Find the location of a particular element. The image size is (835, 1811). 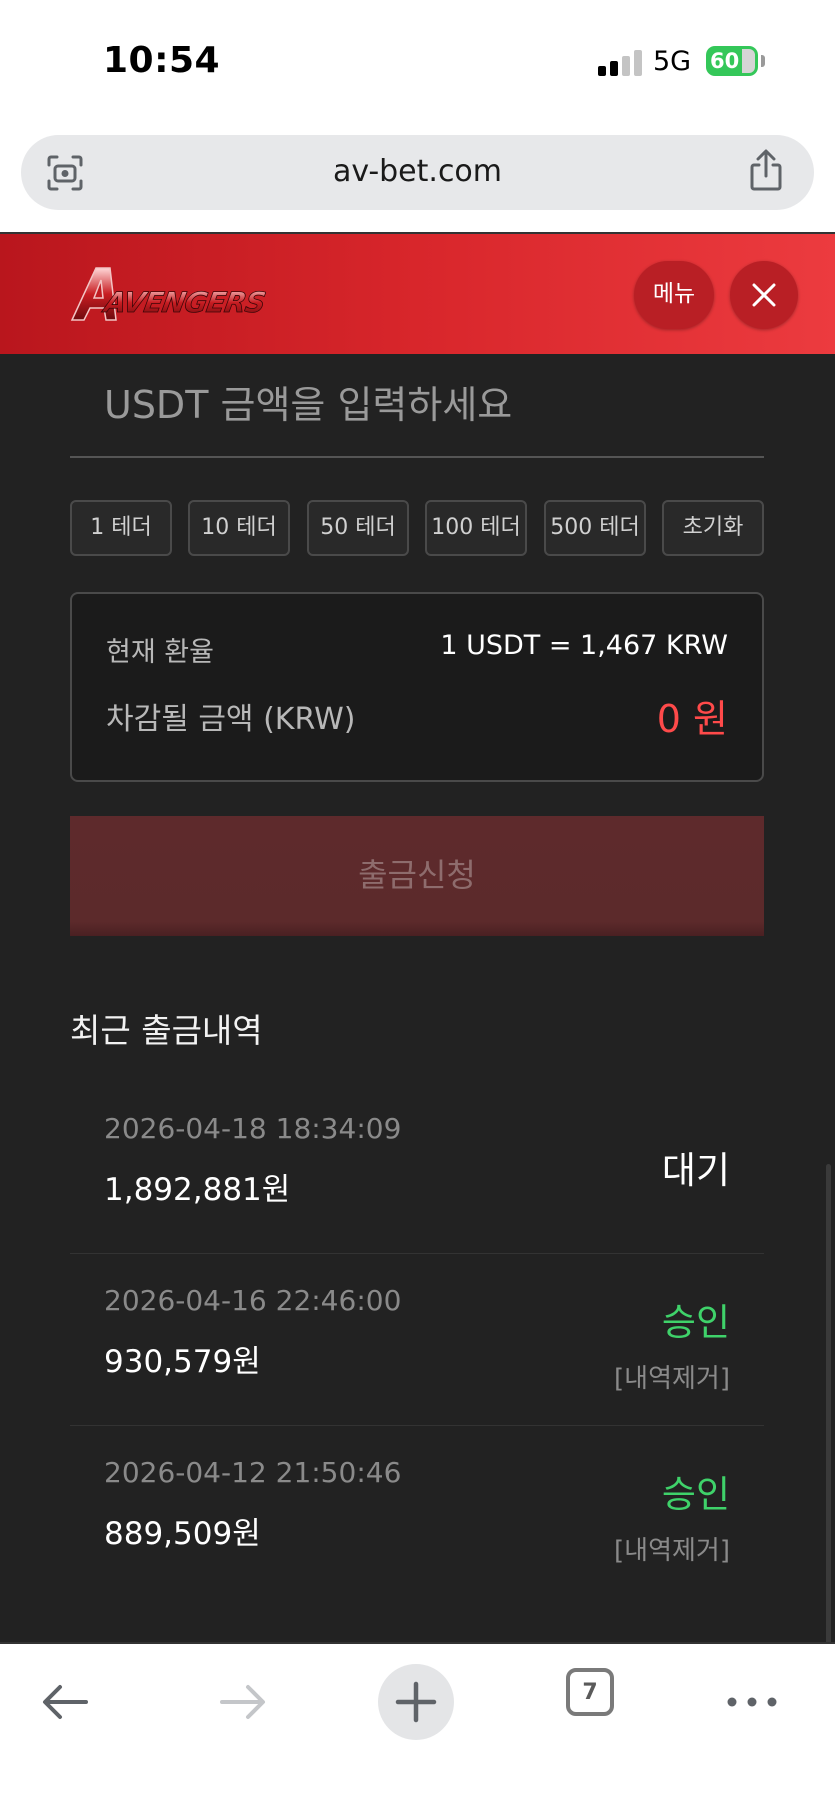

plus-icon is located at coordinates (416, 1702).